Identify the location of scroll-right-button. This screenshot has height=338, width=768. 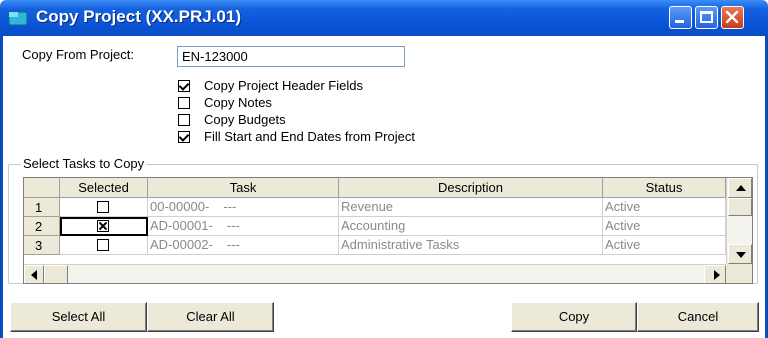
(715, 274).